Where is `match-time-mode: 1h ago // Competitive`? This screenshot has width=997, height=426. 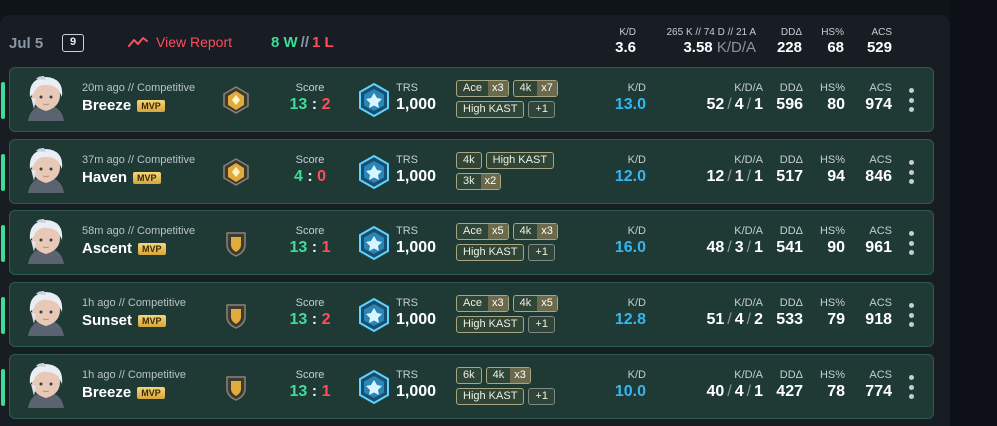
match-time-mode: 1h ago // Competitive is located at coordinates (134, 375).